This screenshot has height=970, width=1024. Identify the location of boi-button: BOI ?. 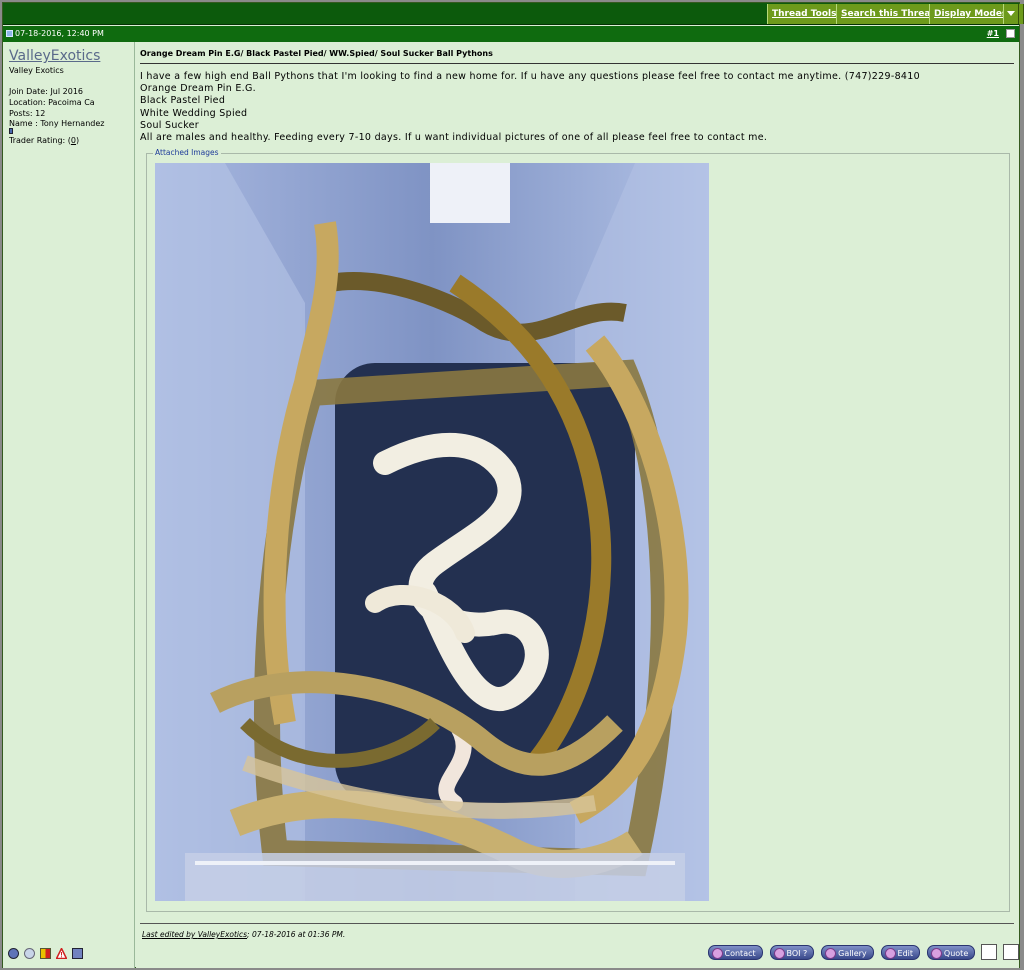
(792, 952).